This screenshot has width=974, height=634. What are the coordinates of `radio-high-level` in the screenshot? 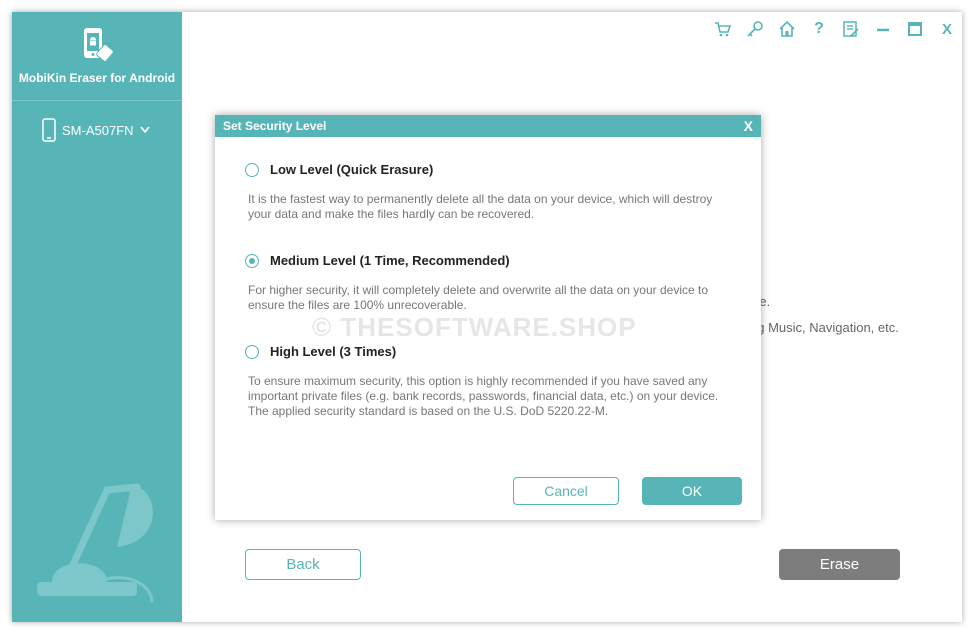 It's located at (252, 351).